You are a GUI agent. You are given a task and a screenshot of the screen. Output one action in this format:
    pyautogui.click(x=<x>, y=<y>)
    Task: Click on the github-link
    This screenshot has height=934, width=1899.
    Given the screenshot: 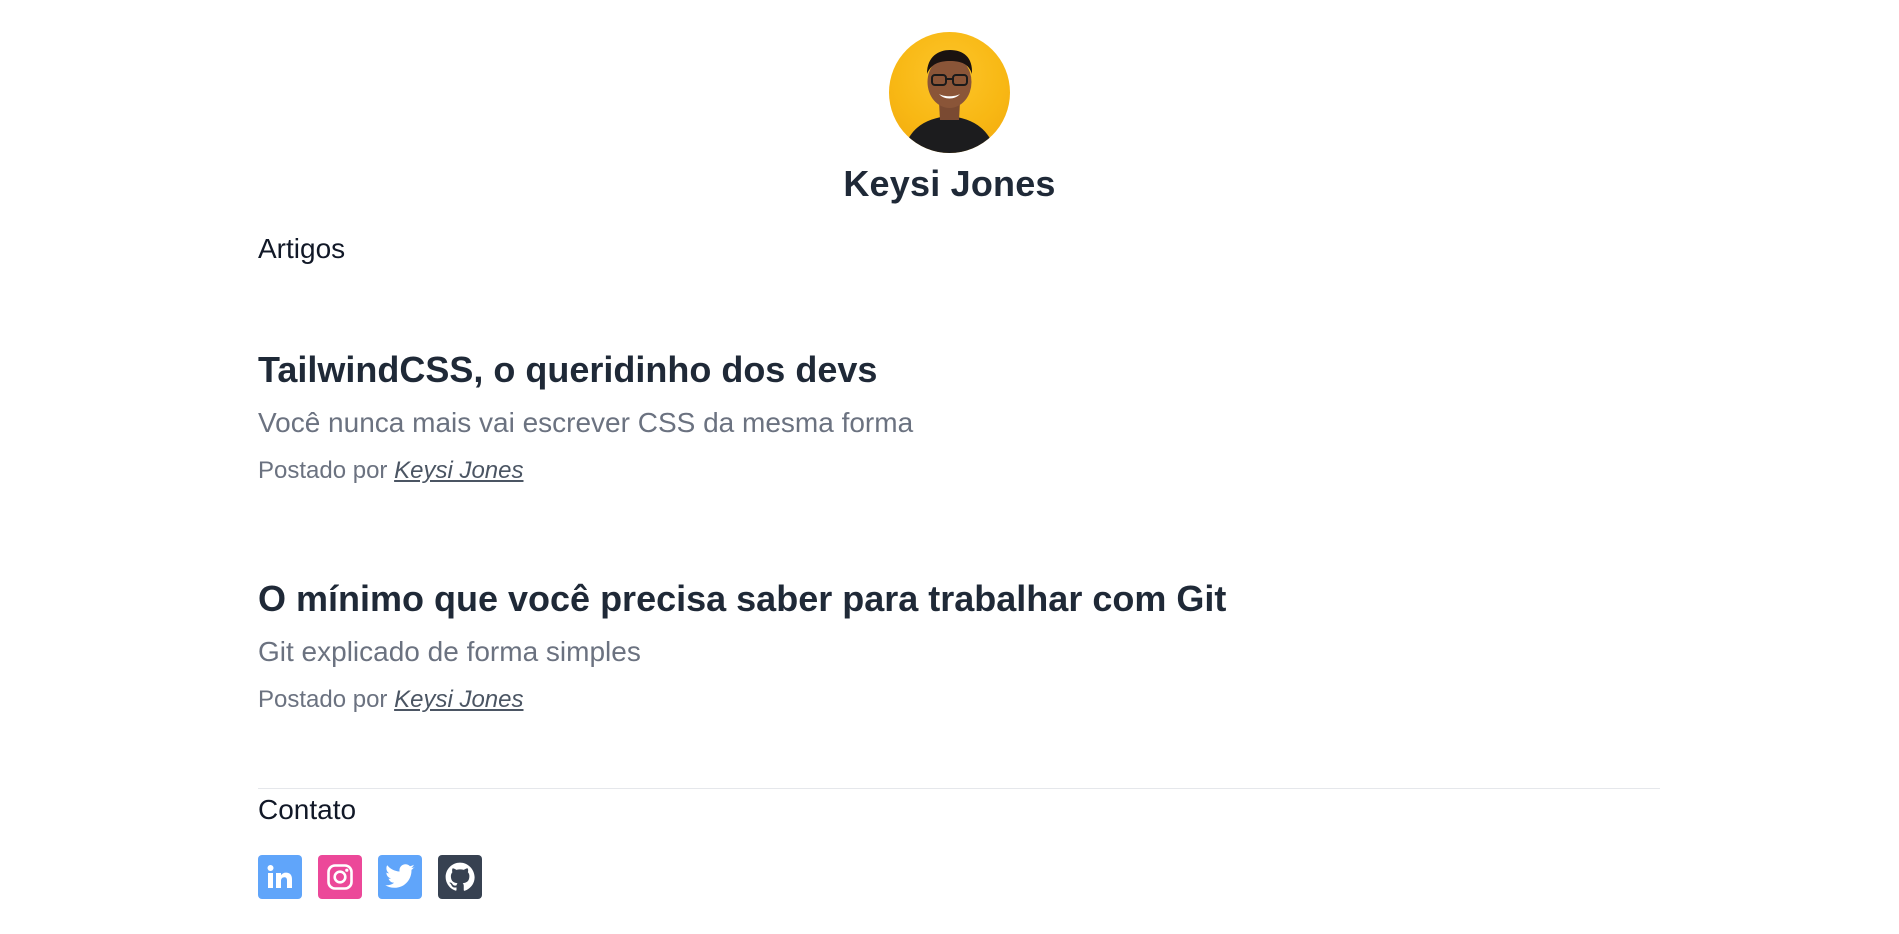 What is the action you would take?
    pyautogui.click(x=460, y=877)
    